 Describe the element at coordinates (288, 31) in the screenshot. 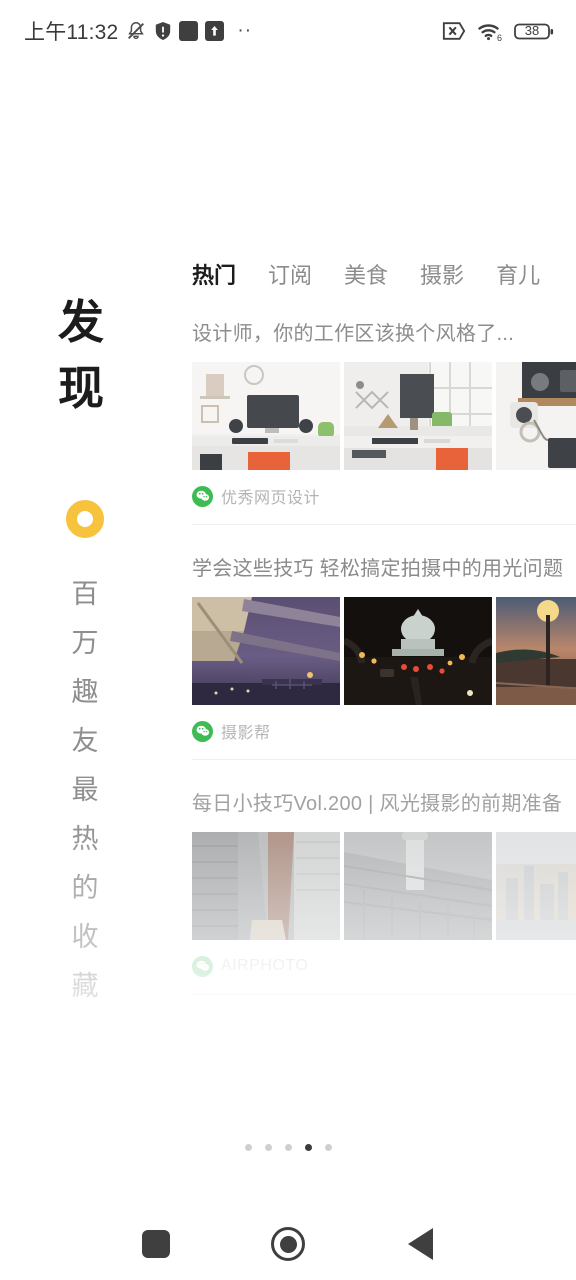

I see `status-bar: 上午11:32 ·· 6 38` at that location.